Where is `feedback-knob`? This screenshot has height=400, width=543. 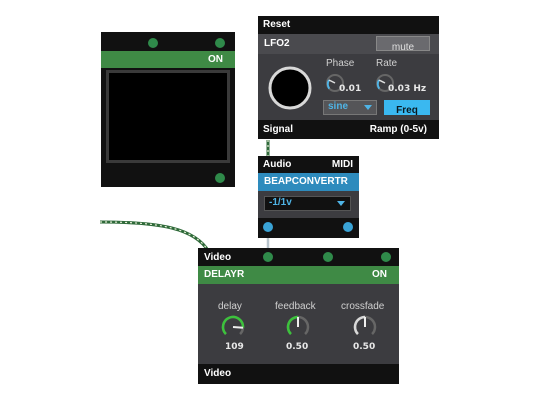
feedback-knob is located at coordinates (298, 327).